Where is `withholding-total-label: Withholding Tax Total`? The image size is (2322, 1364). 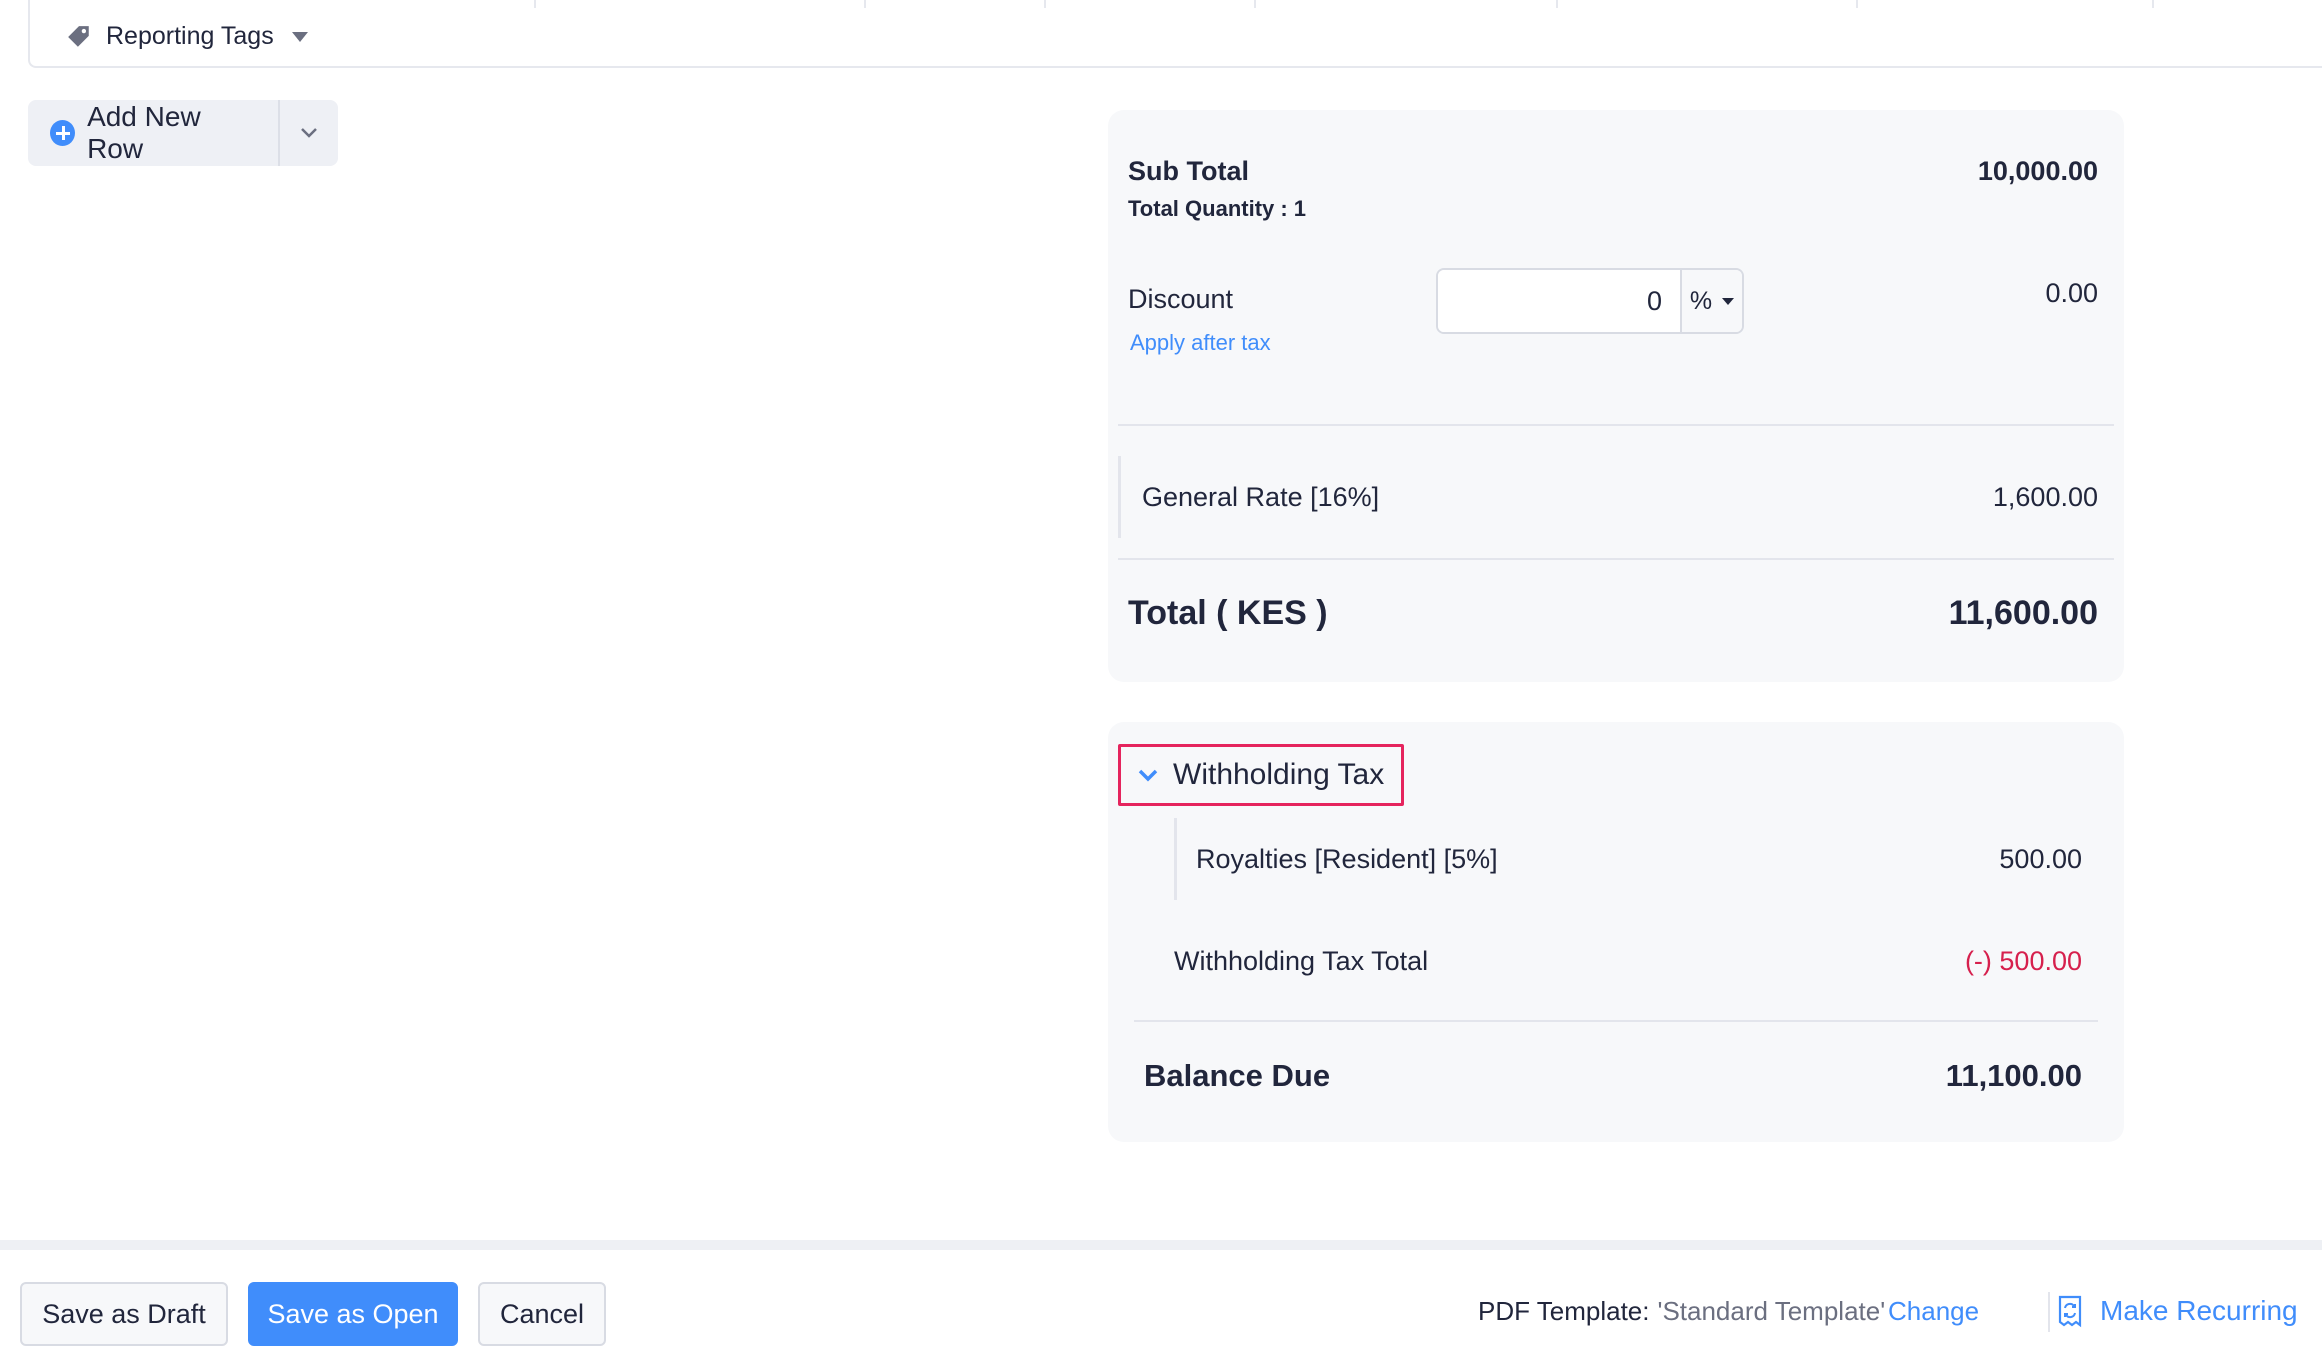
withholding-total-label: Withholding Tax Total is located at coordinates (1301, 961).